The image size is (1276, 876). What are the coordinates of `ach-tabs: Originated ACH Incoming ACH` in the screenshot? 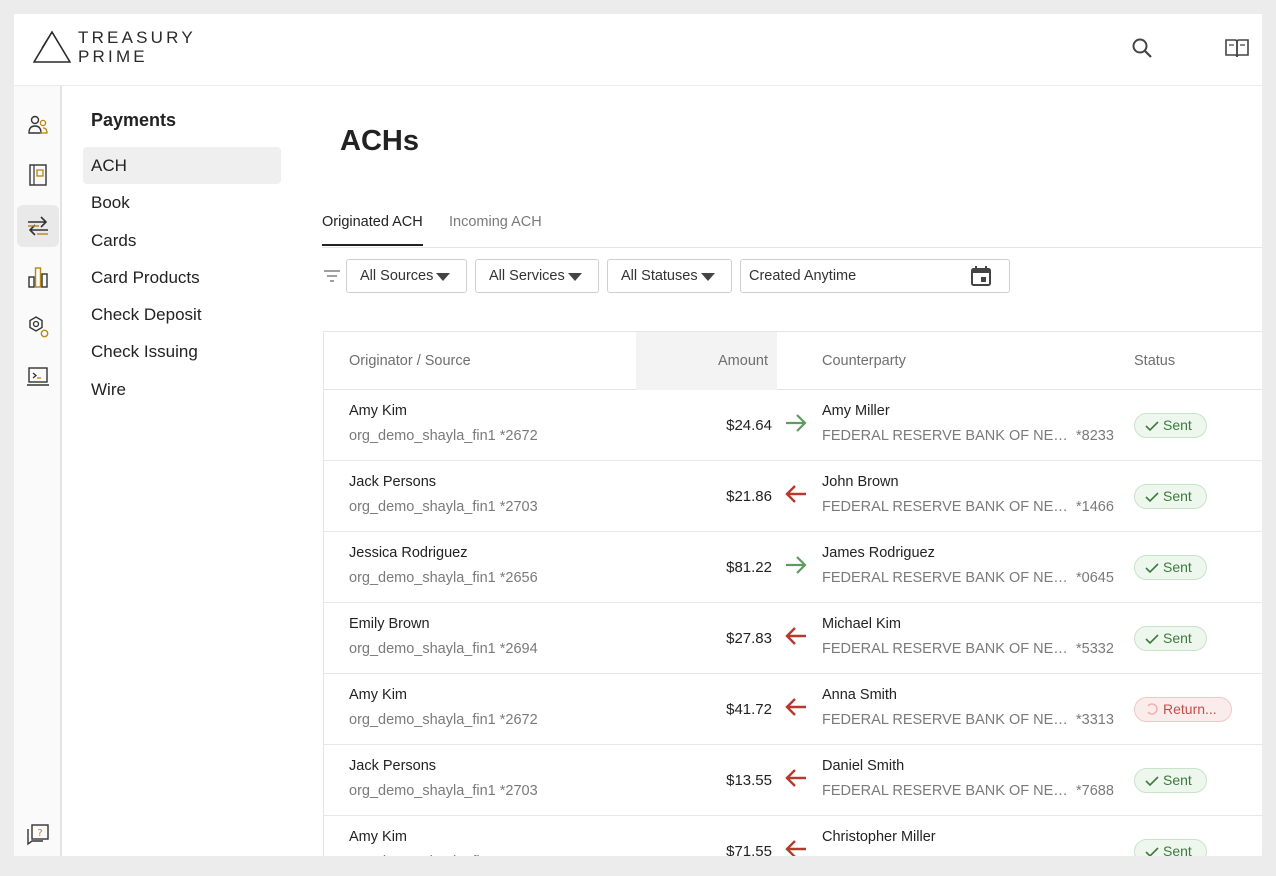 It's located at (792, 223).